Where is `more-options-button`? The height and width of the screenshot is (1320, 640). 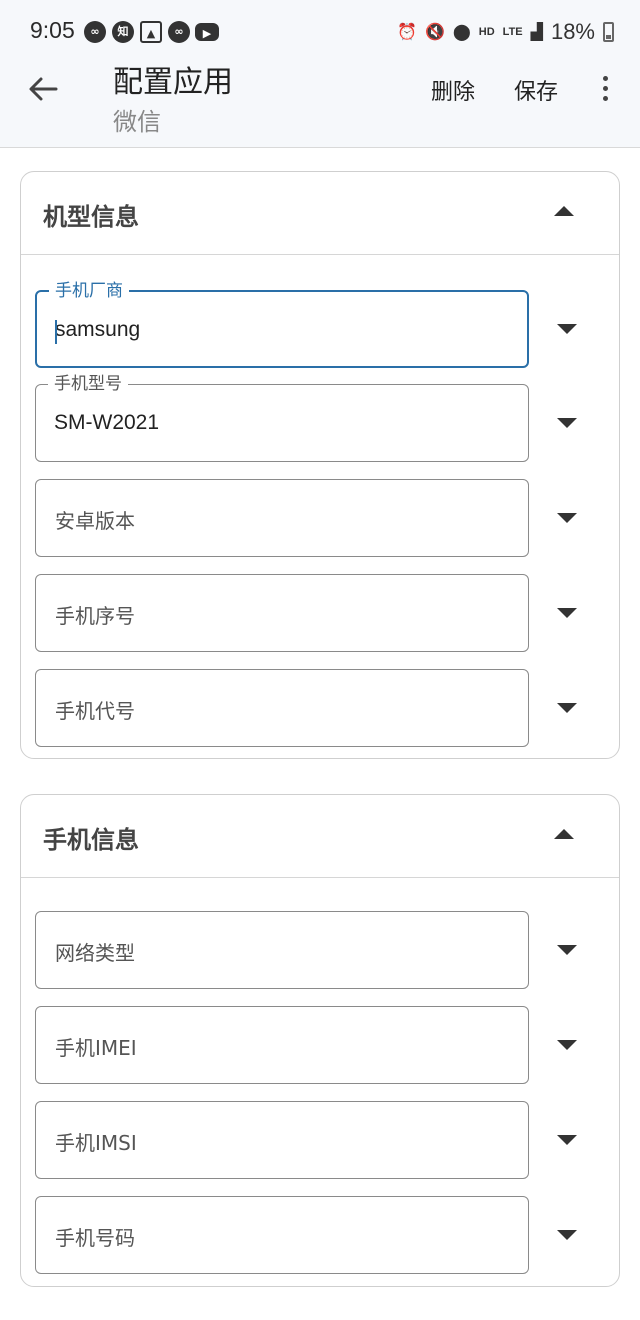 more-options-button is located at coordinates (605, 89).